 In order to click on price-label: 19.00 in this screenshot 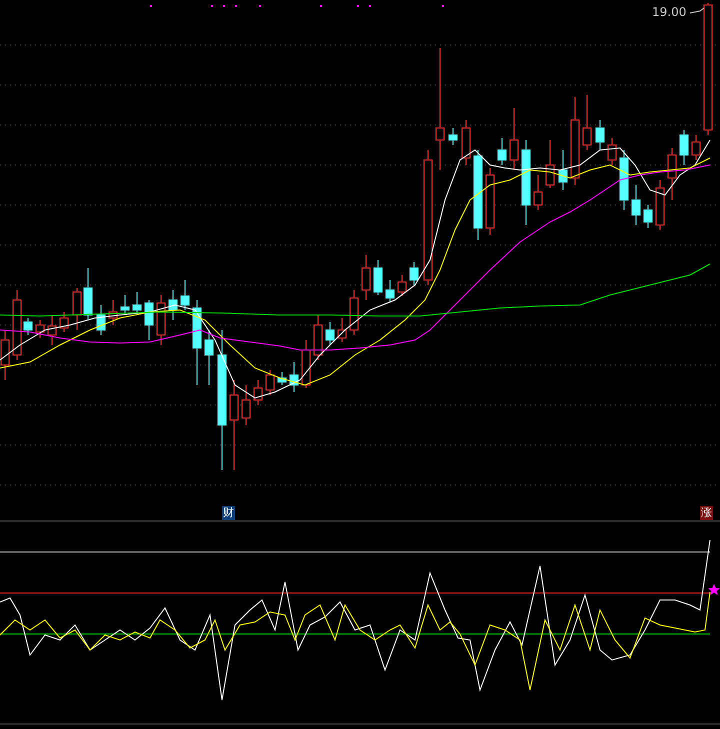, I will do `click(669, 12)`.